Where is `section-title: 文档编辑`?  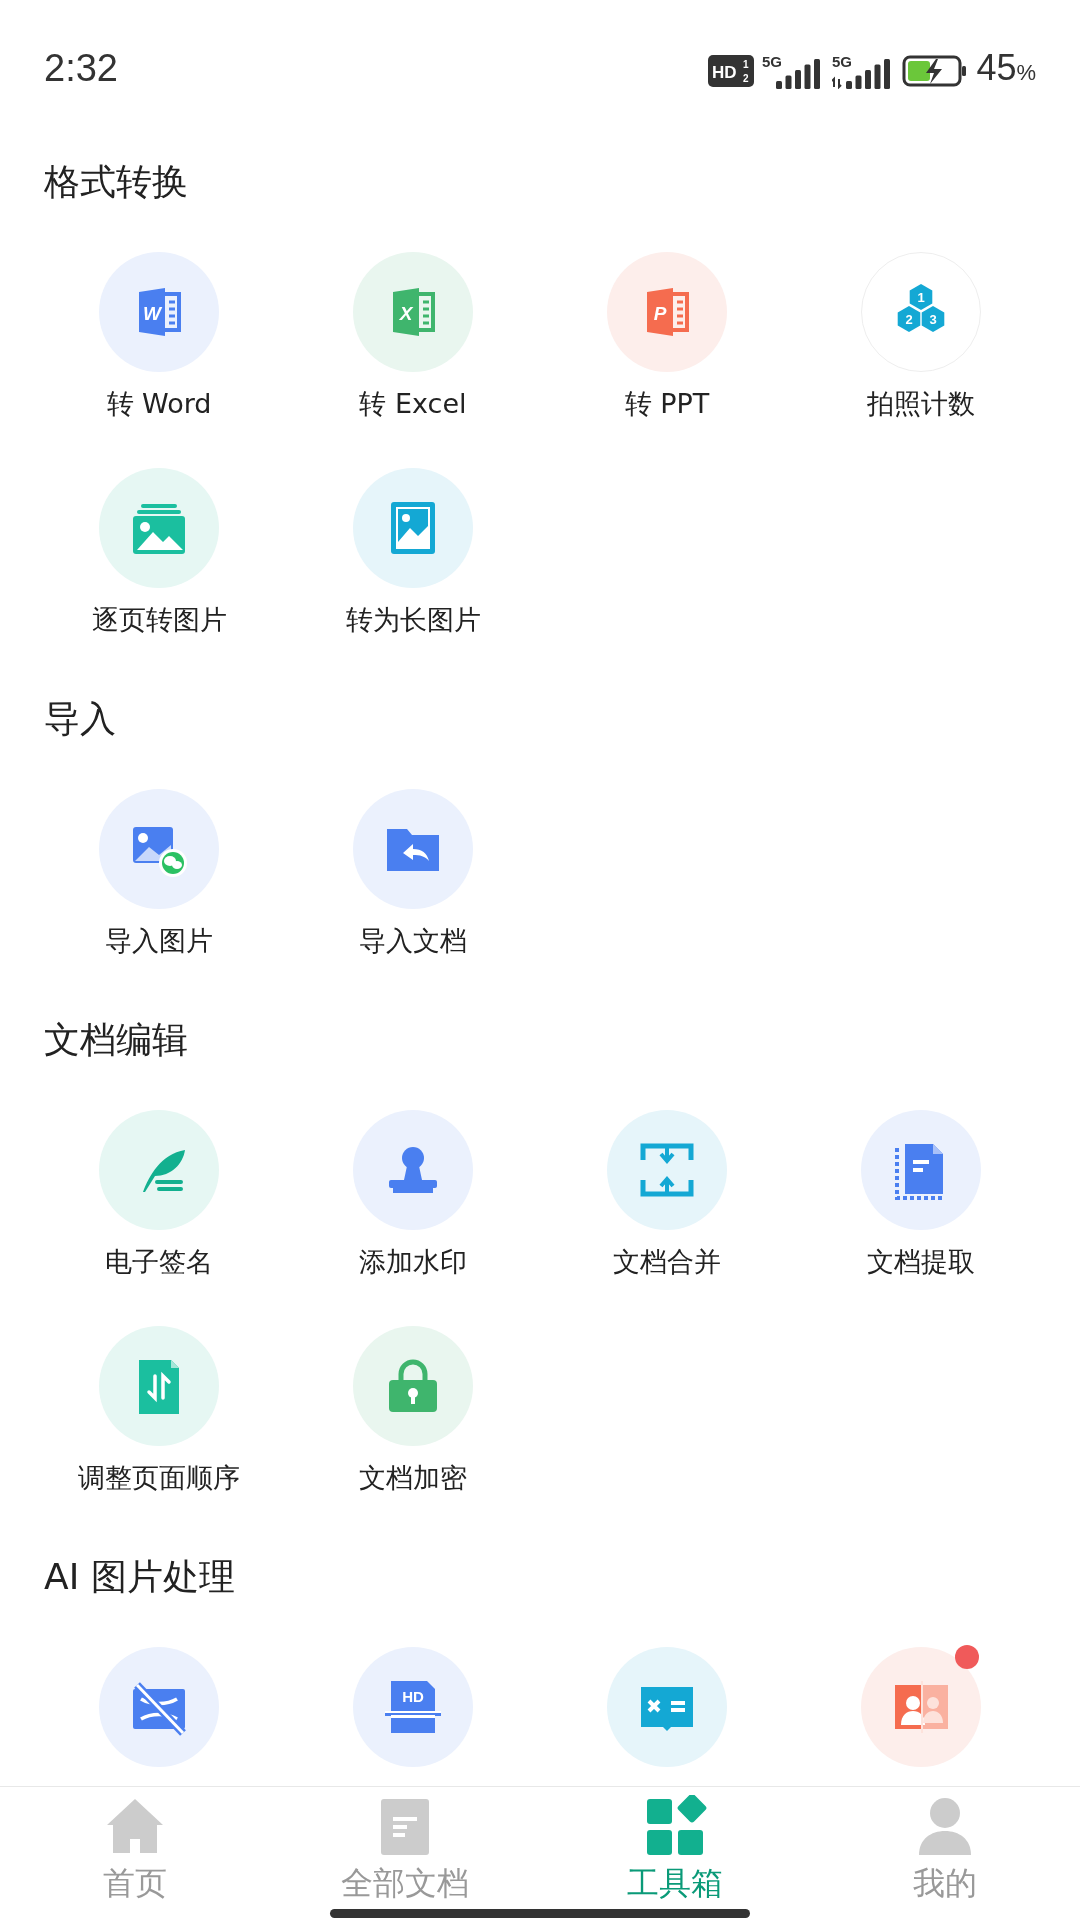 section-title: 文档编辑 is located at coordinates (116, 1040).